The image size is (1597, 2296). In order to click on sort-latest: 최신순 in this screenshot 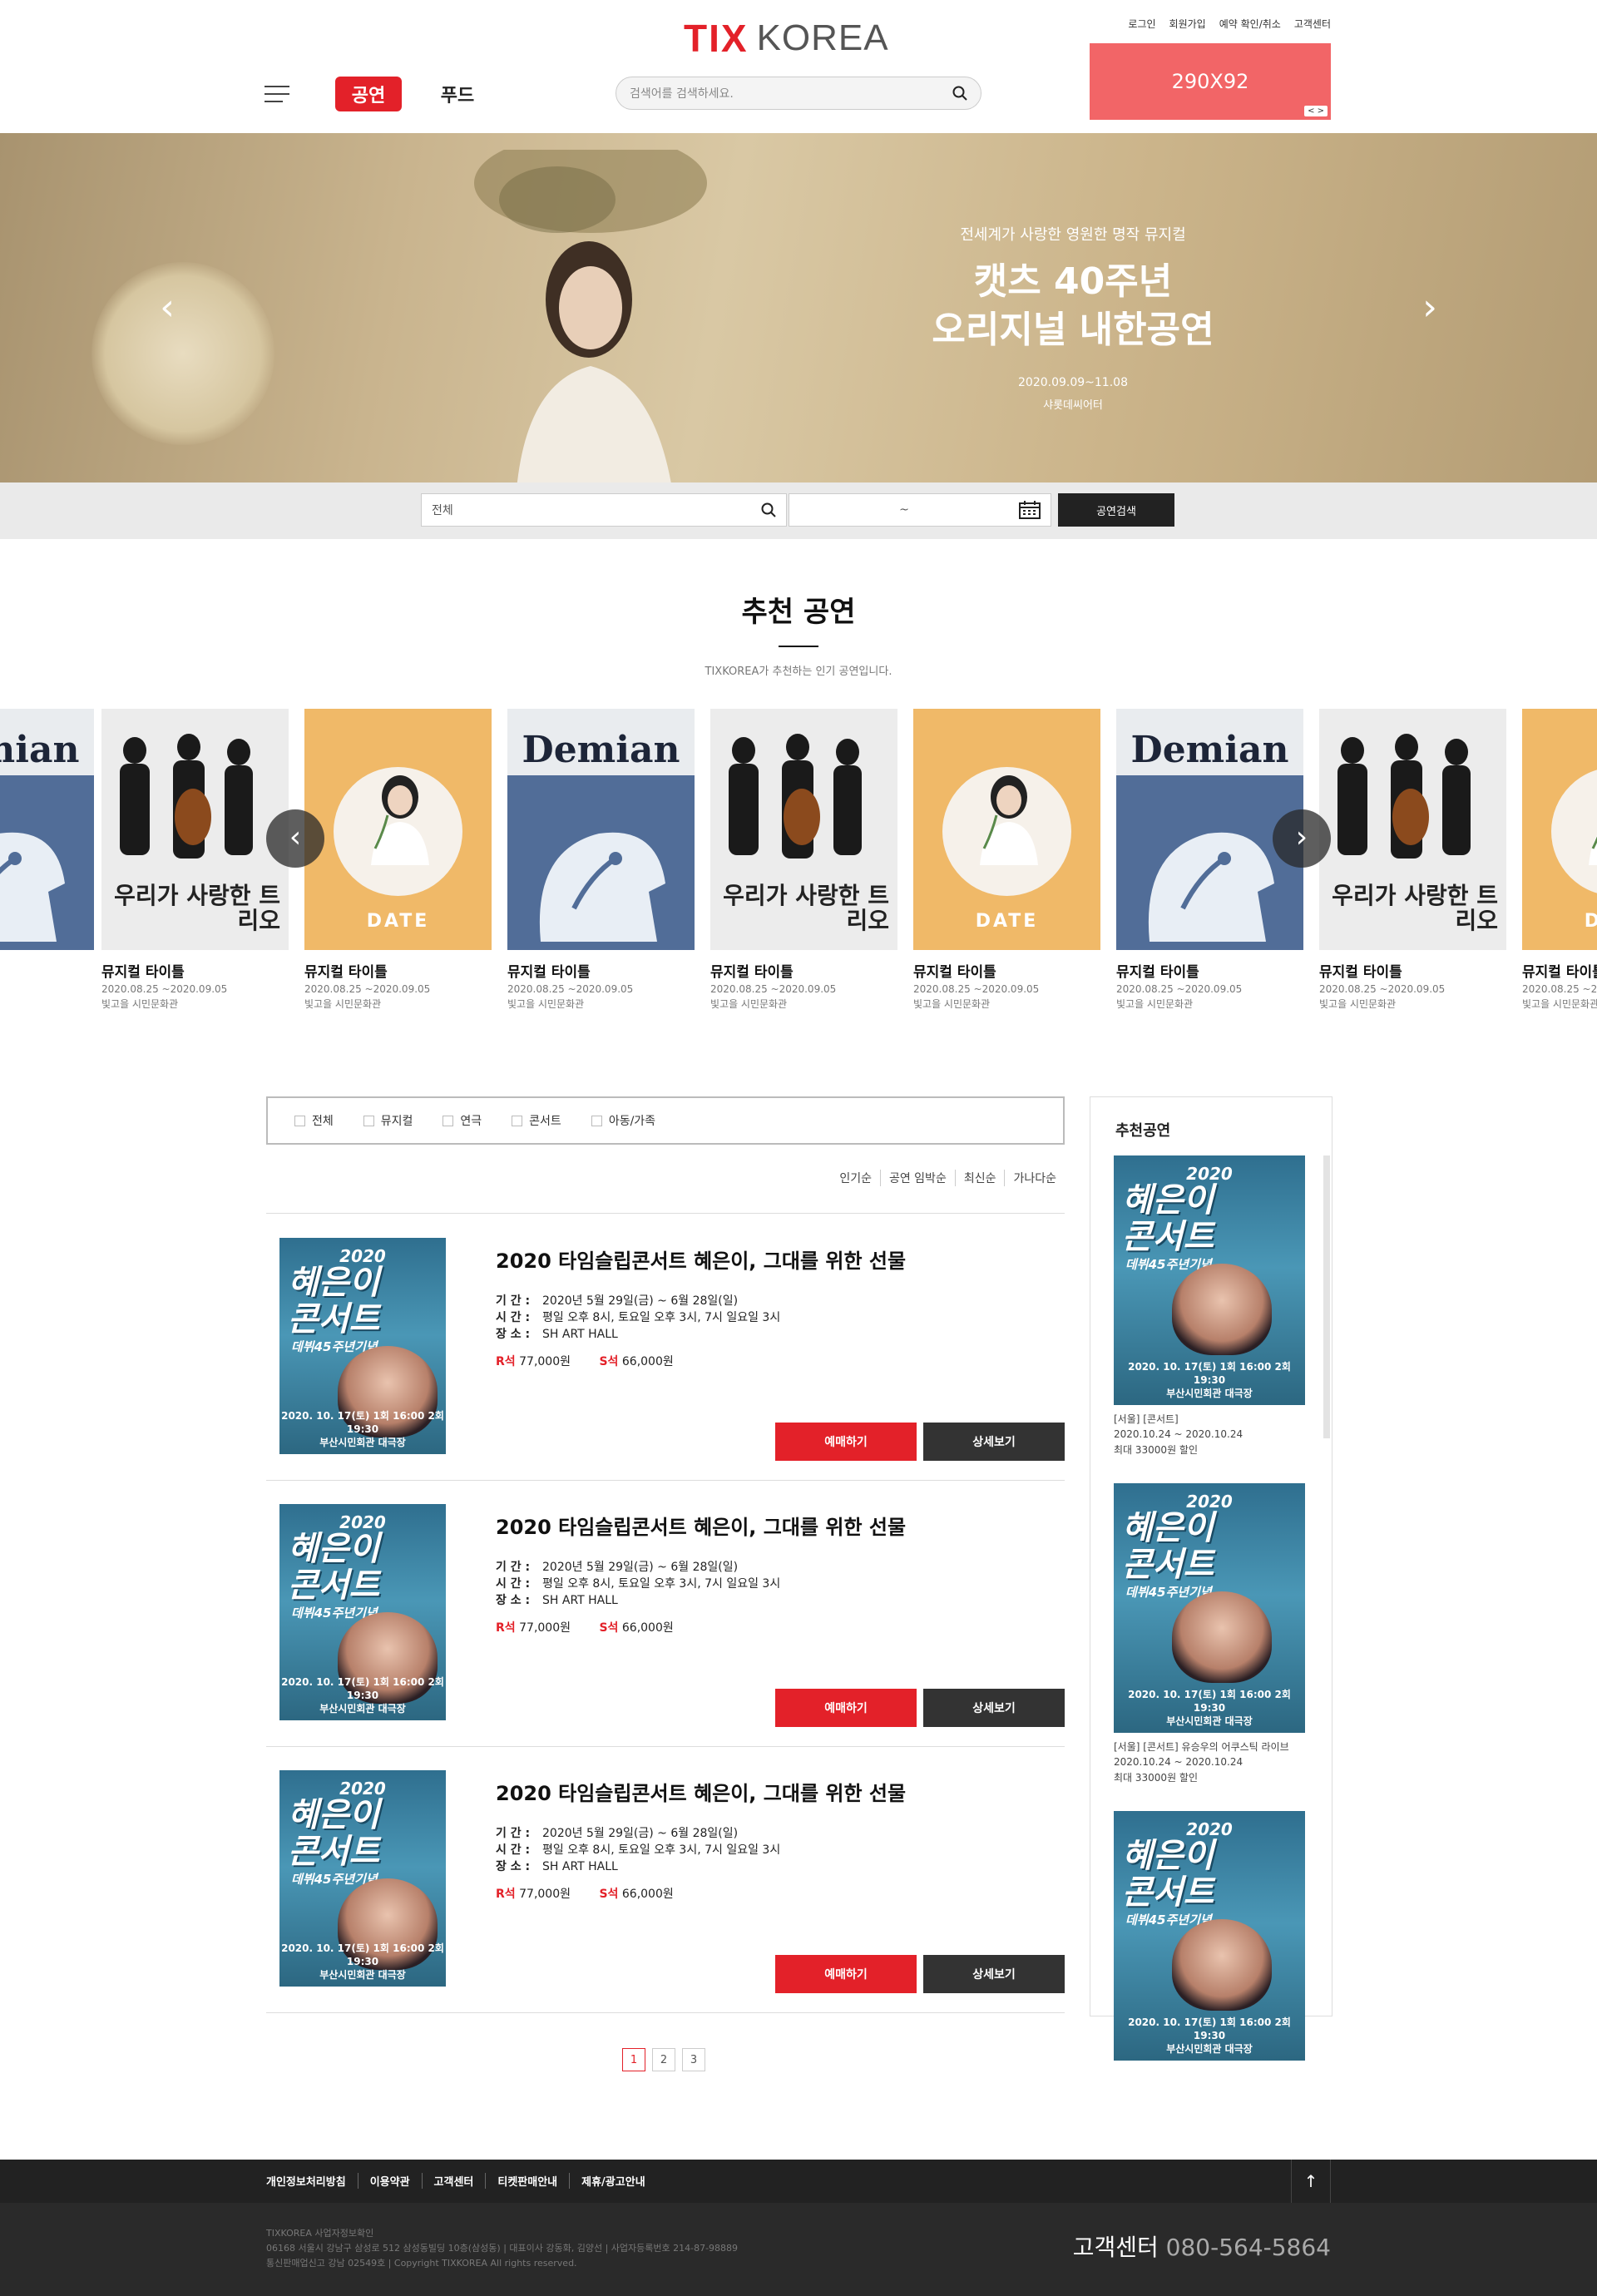, I will do `click(979, 1178)`.